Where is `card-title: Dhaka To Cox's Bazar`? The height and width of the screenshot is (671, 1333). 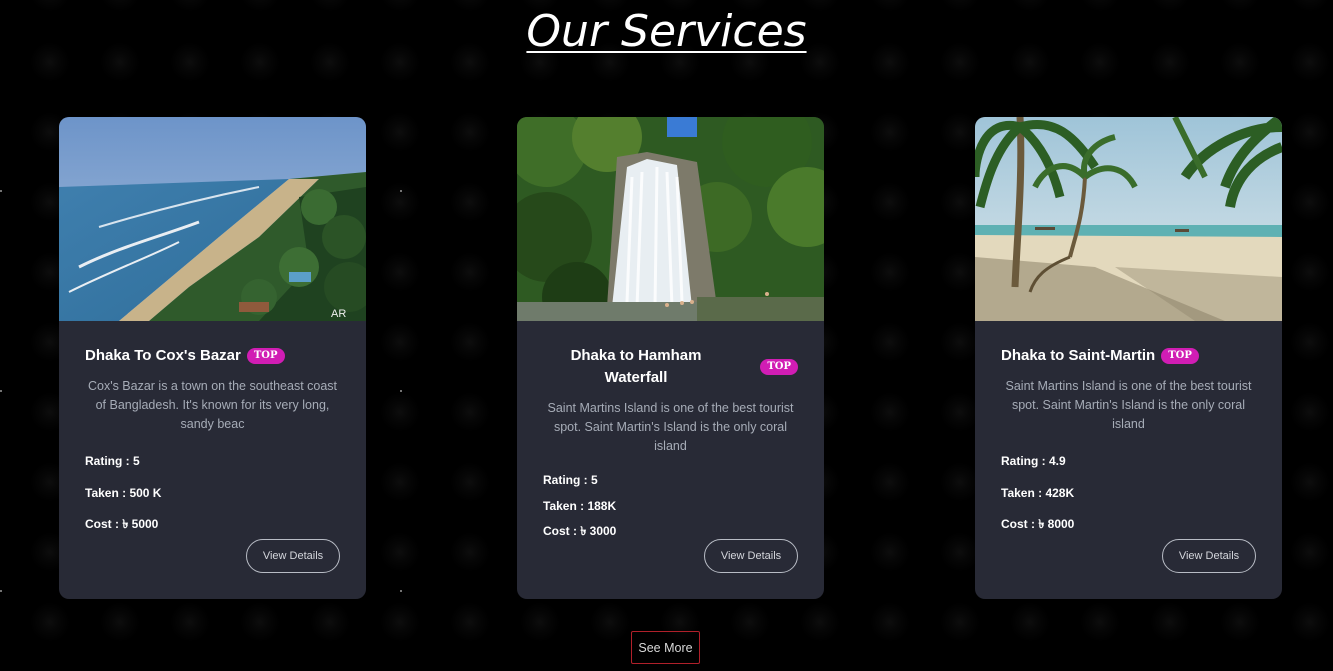
card-title: Dhaka To Cox's Bazar is located at coordinates (163, 355).